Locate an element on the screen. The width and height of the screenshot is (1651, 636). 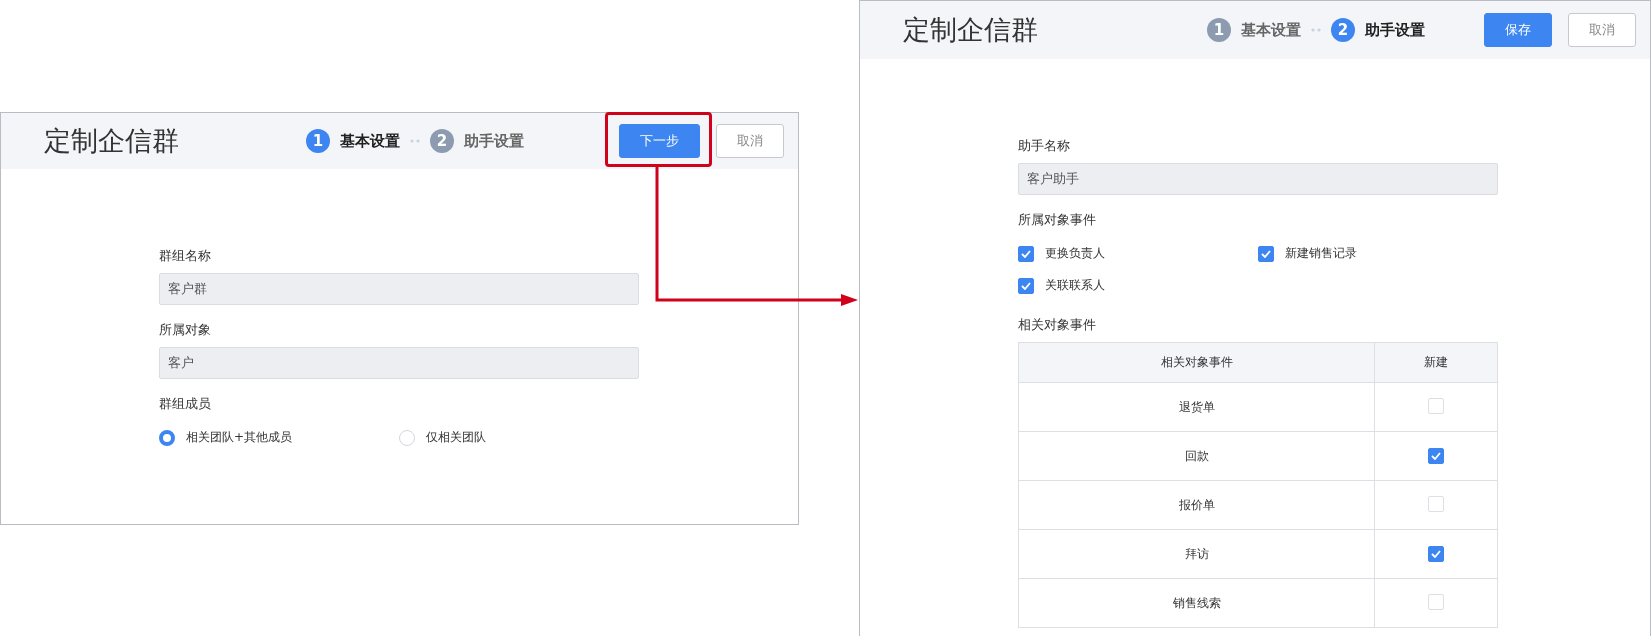
table-cell: 销售线索 is located at coordinates (1196, 603).